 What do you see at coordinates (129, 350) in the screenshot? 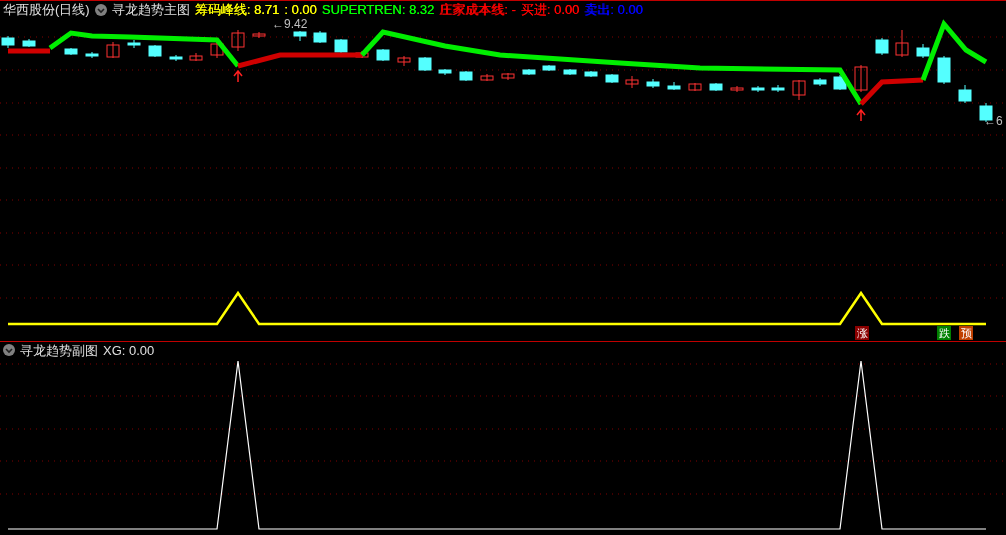
I see `indicator-reading: XG: 0.00` at bounding box center [129, 350].